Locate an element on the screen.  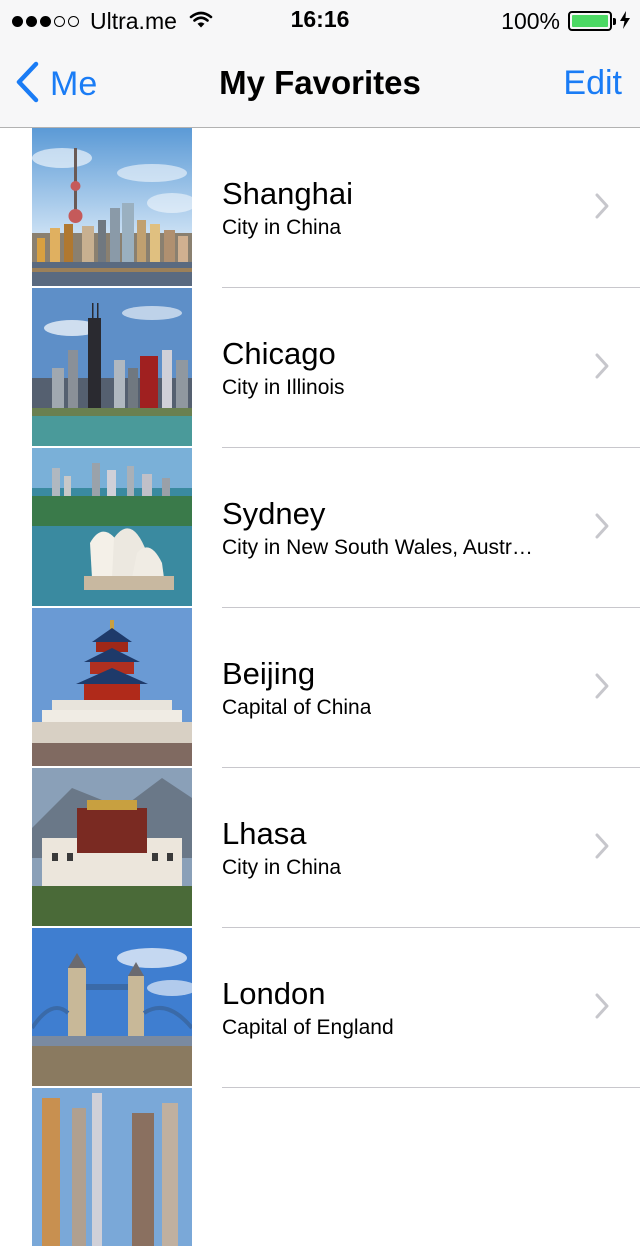
favorite-row-beijing: Beijing Capital of China is located at coordinates (320, 688).